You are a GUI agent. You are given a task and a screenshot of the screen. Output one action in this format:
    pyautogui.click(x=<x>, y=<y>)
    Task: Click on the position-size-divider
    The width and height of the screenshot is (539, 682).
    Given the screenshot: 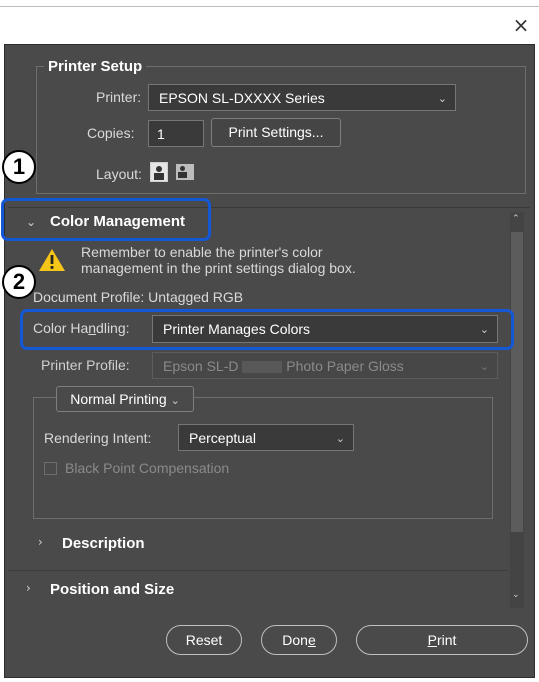 What is the action you would take?
    pyautogui.click(x=258, y=570)
    